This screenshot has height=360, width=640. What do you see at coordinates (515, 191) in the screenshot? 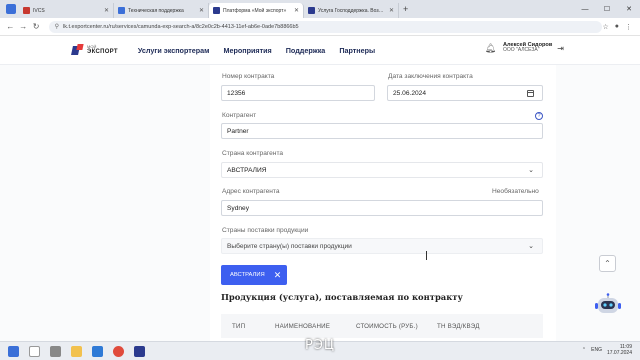
I see `optional-label: Необязательно` at bounding box center [515, 191].